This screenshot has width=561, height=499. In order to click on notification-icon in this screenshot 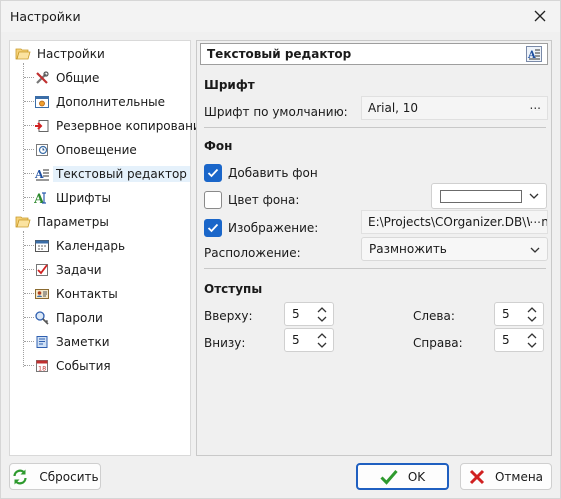, I will do `click(42, 150)`.